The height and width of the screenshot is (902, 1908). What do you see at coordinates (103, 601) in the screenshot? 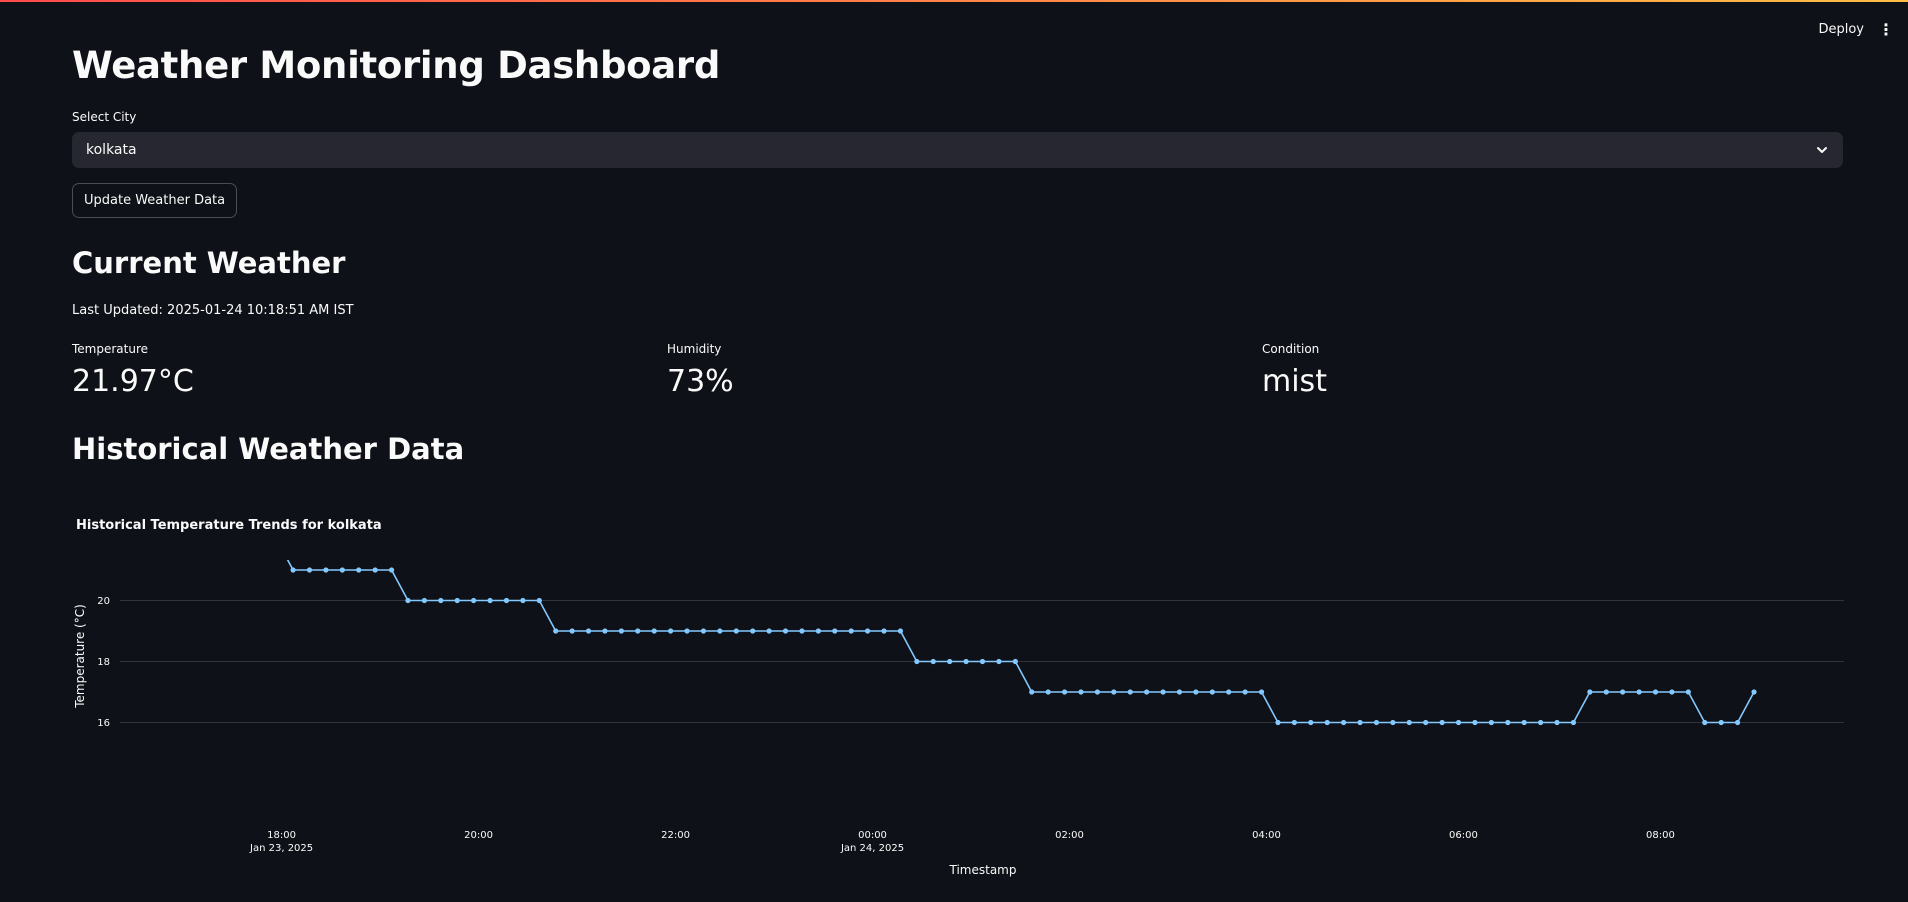
I see `y-tick-label: 20` at bounding box center [103, 601].